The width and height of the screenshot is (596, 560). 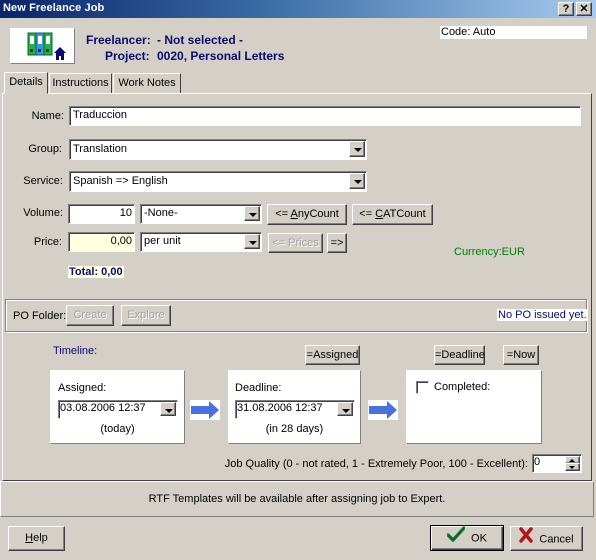 What do you see at coordinates (542, 315) in the screenshot?
I see `po-status: No PO issued yet.` at bounding box center [542, 315].